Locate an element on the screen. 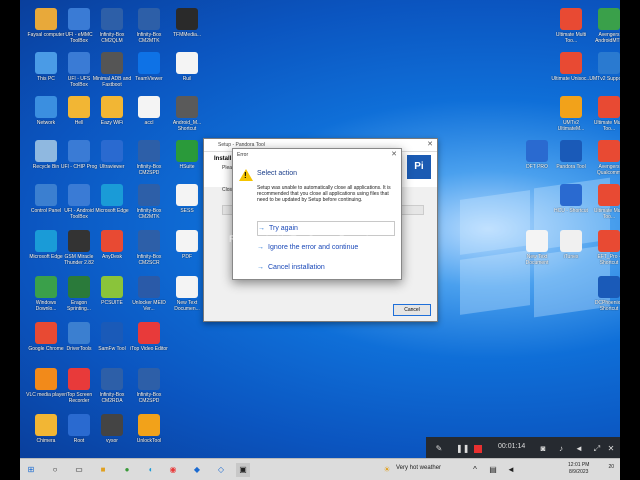 The image size is (640, 480). microphone-icon: ♪ is located at coordinates (561, 448).